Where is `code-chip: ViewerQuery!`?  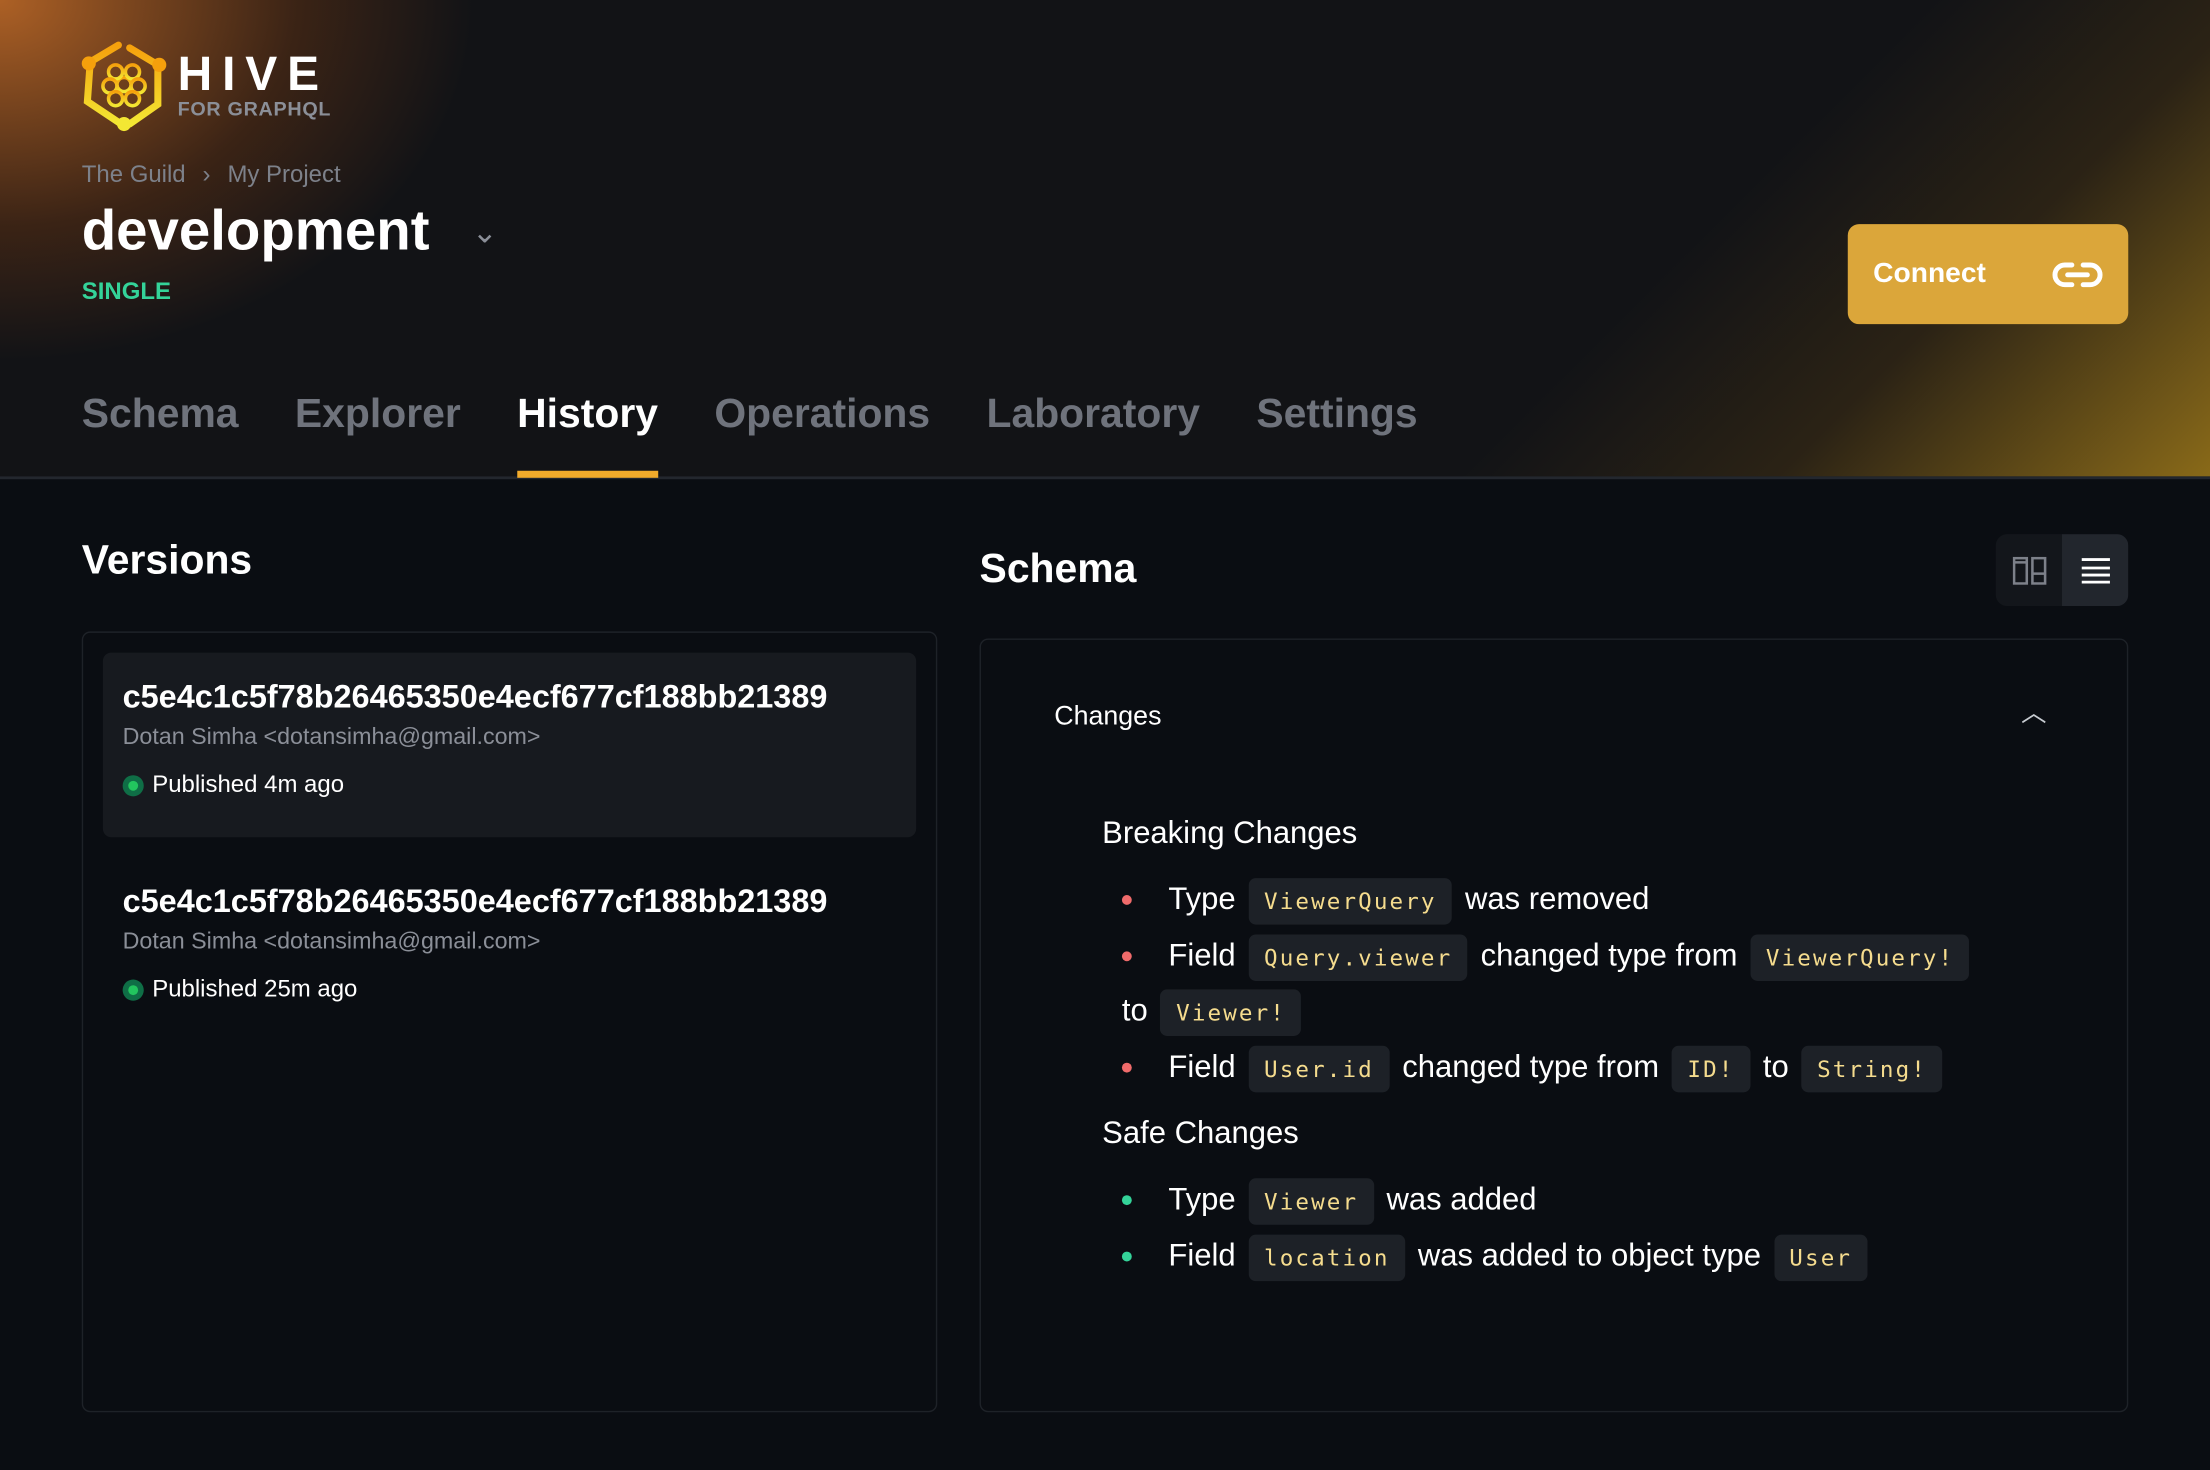 code-chip: ViewerQuery! is located at coordinates (1860, 957).